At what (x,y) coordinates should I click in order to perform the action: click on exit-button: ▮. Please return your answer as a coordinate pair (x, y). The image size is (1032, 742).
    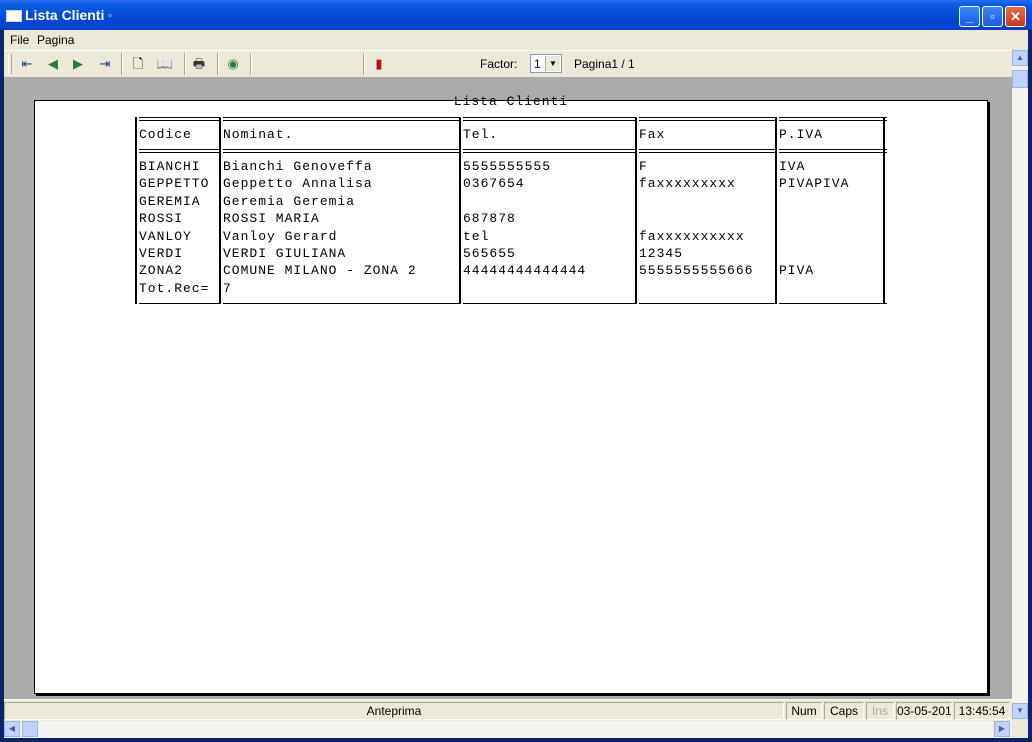
    Looking at the image, I should click on (379, 64).